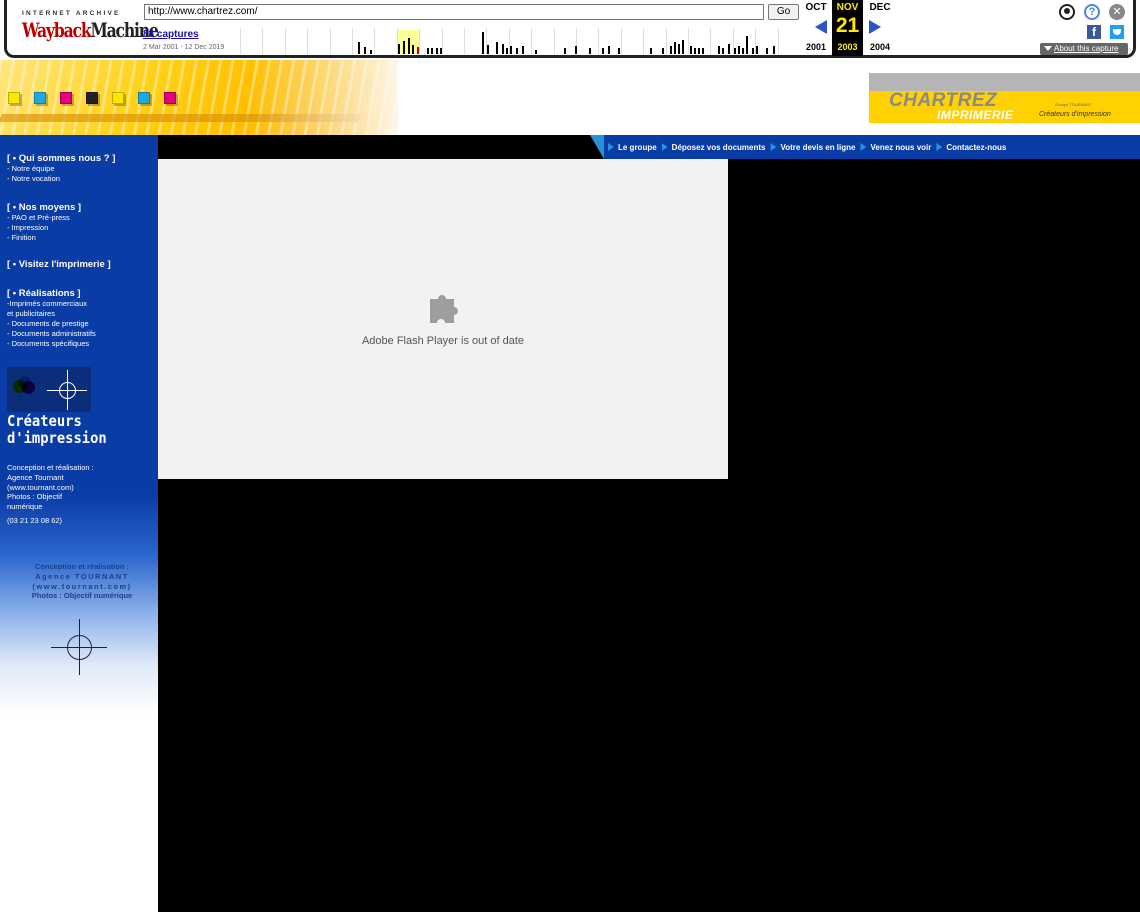  Describe the element at coordinates (61, 179) in the screenshot. I see `sidebar-link: - Notre vocation` at that location.